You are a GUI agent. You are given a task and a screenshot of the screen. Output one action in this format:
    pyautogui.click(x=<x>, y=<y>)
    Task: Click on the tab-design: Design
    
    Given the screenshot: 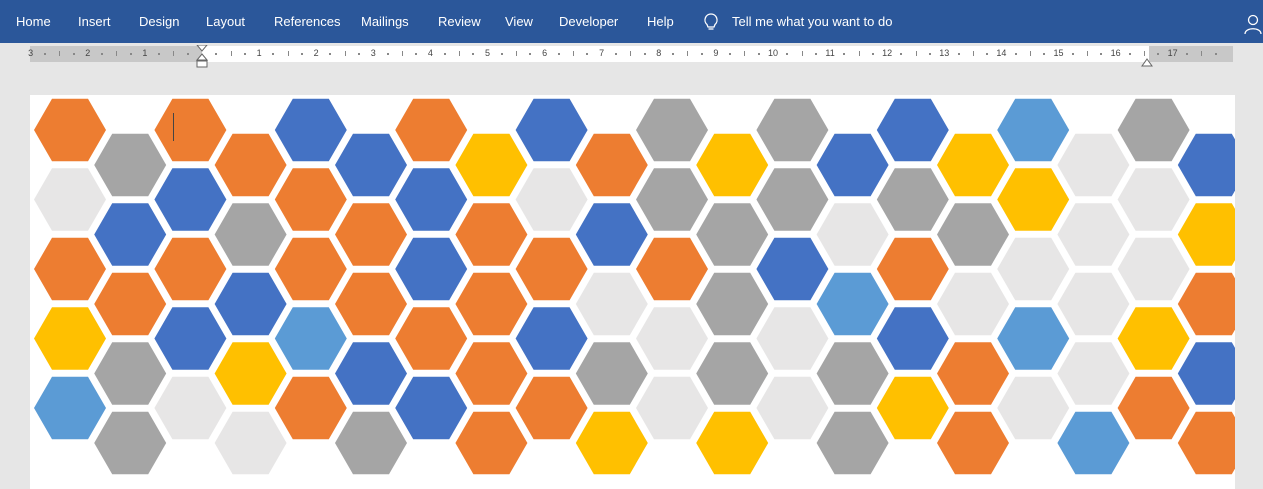 What is the action you would take?
    pyautogui.click(x=159, y=21)
    